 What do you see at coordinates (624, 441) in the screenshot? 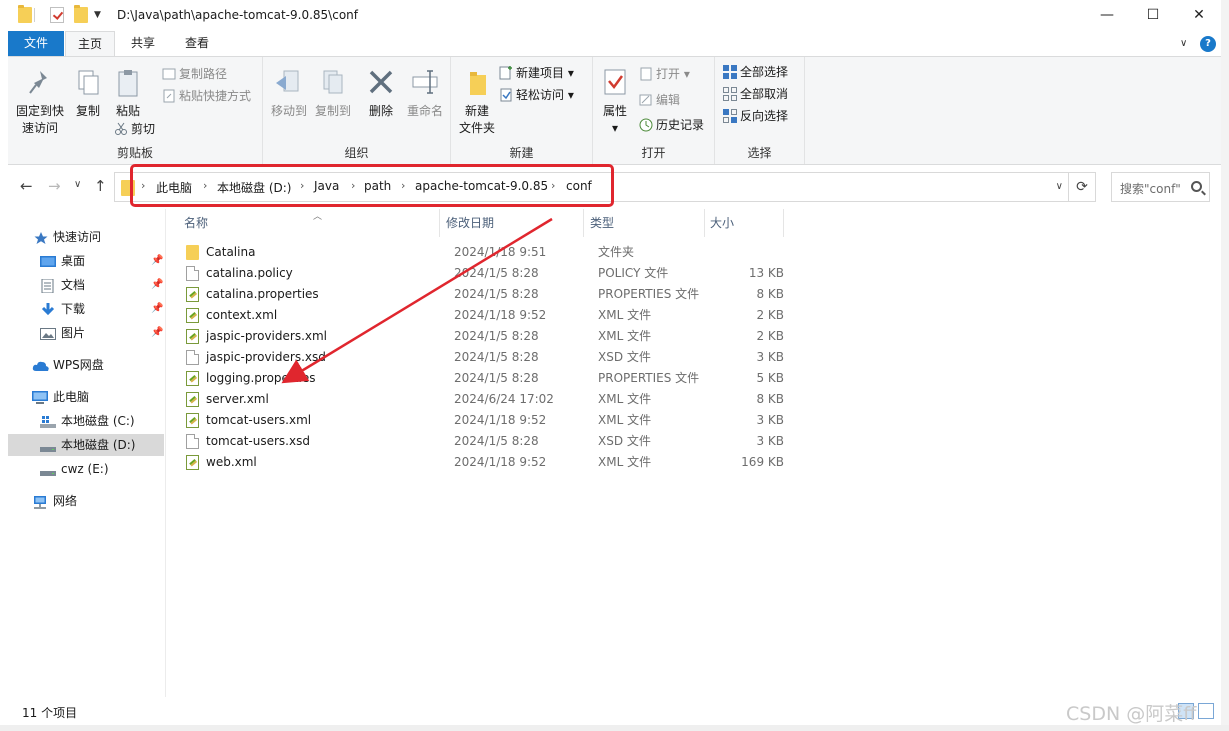
I see `file-type: XSD 文件` at bounding box center [624, 441].